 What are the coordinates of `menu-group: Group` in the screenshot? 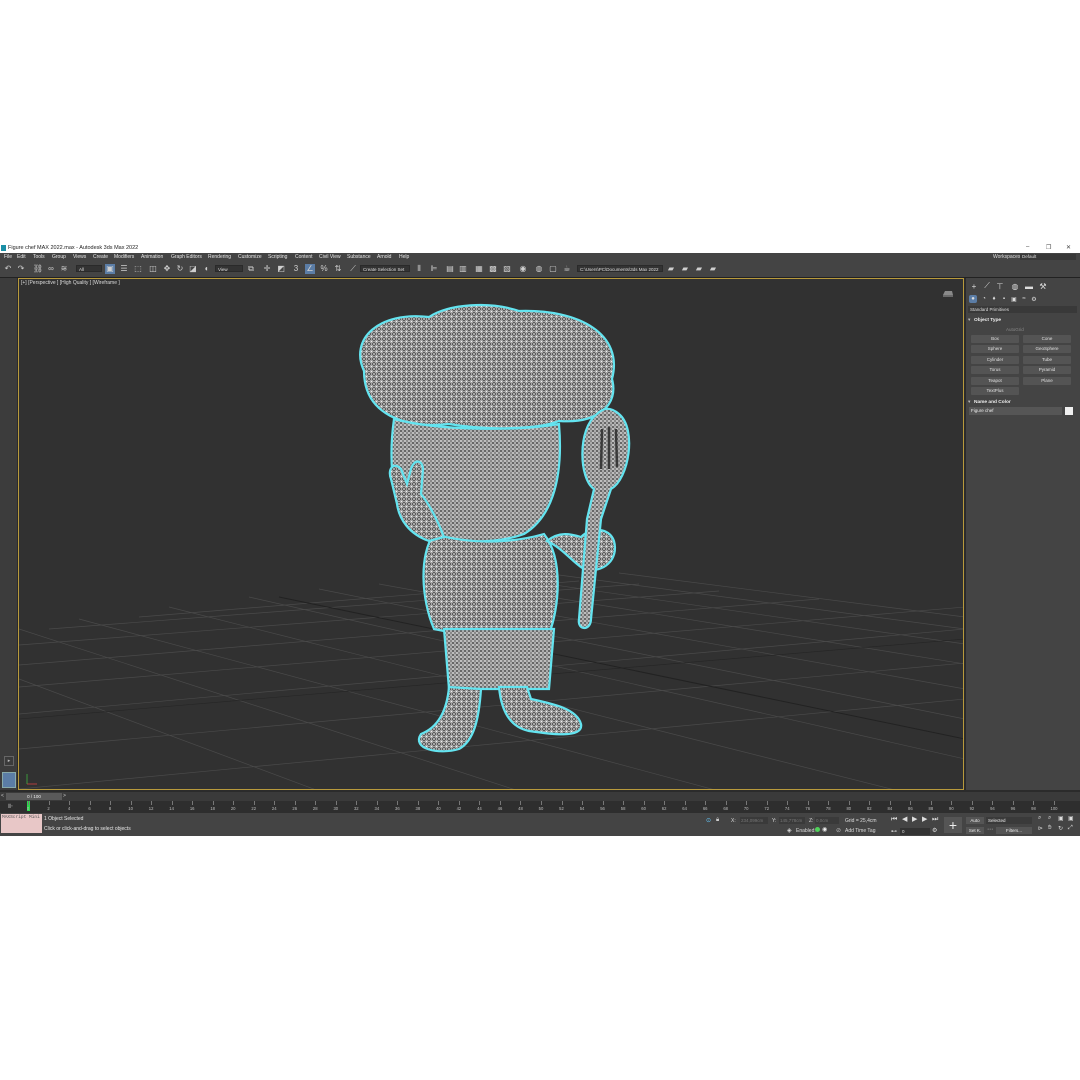 It's located at (59, 257).